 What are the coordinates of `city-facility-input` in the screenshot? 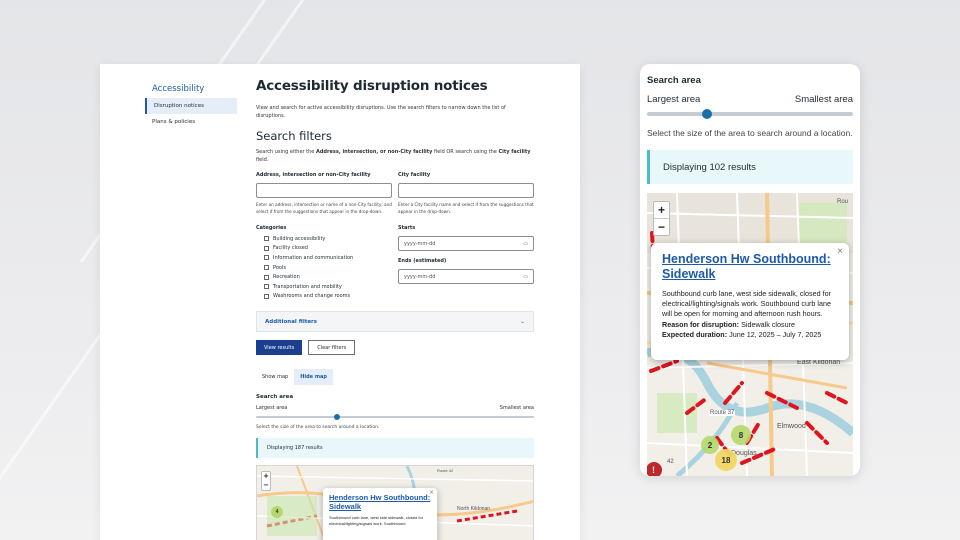 It's located at (466, 190).